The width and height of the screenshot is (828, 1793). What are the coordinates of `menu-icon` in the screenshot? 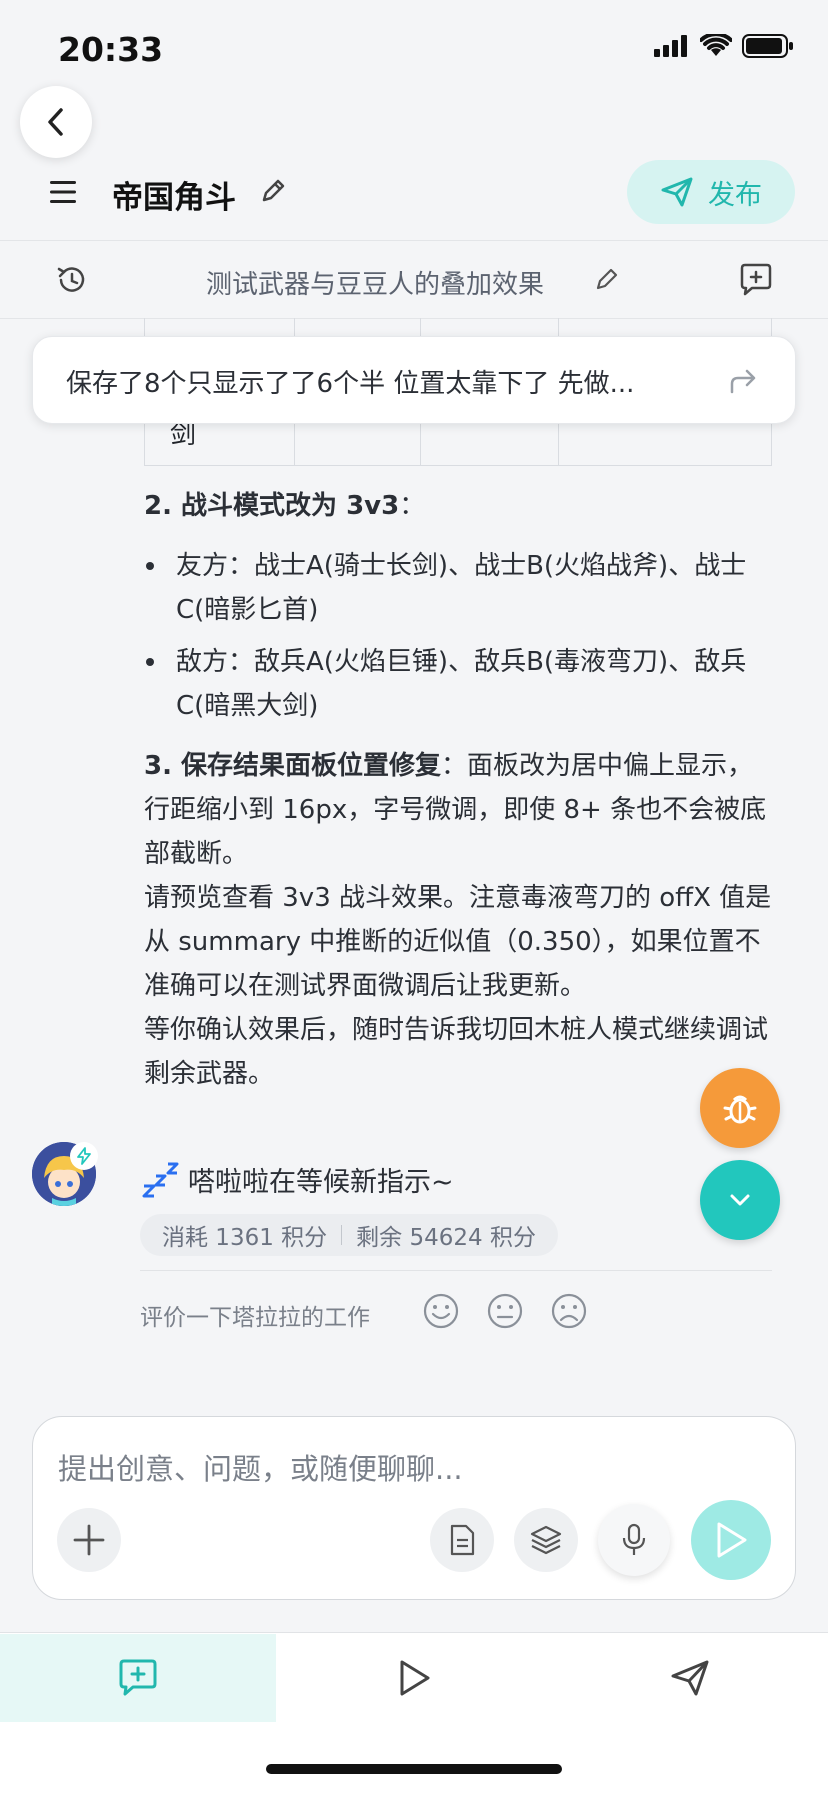 It's located at (64, 192).